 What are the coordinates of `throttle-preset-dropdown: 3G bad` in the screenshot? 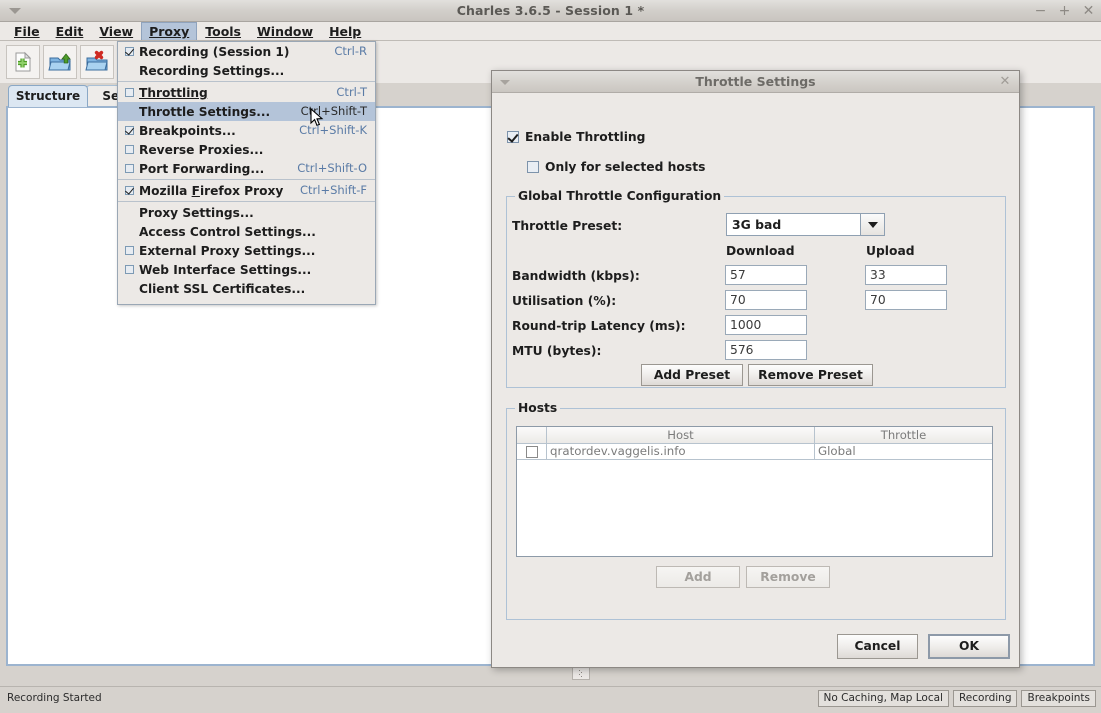 It's located at (805, 224).